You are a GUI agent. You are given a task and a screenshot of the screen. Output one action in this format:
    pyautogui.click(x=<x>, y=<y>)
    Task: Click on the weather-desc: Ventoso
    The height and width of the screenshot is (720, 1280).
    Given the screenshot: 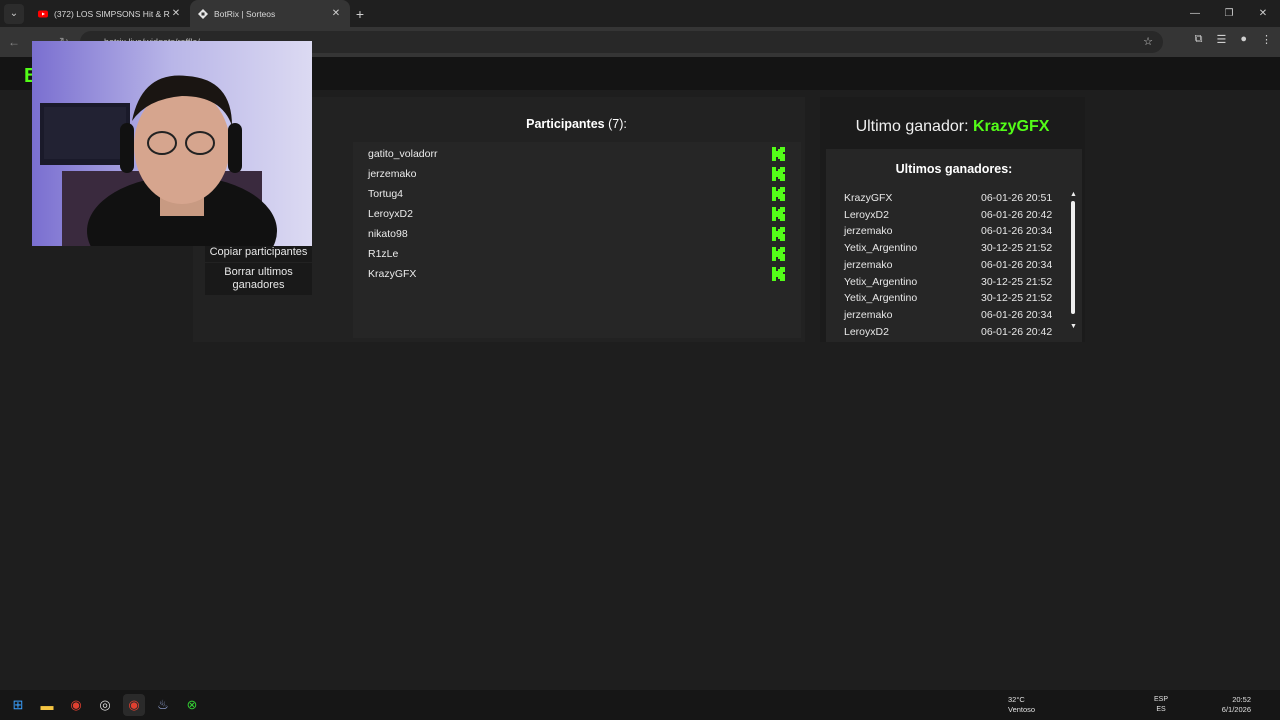 What is the action you would take?
    pyautogui.click(x=1022, y=709)
    